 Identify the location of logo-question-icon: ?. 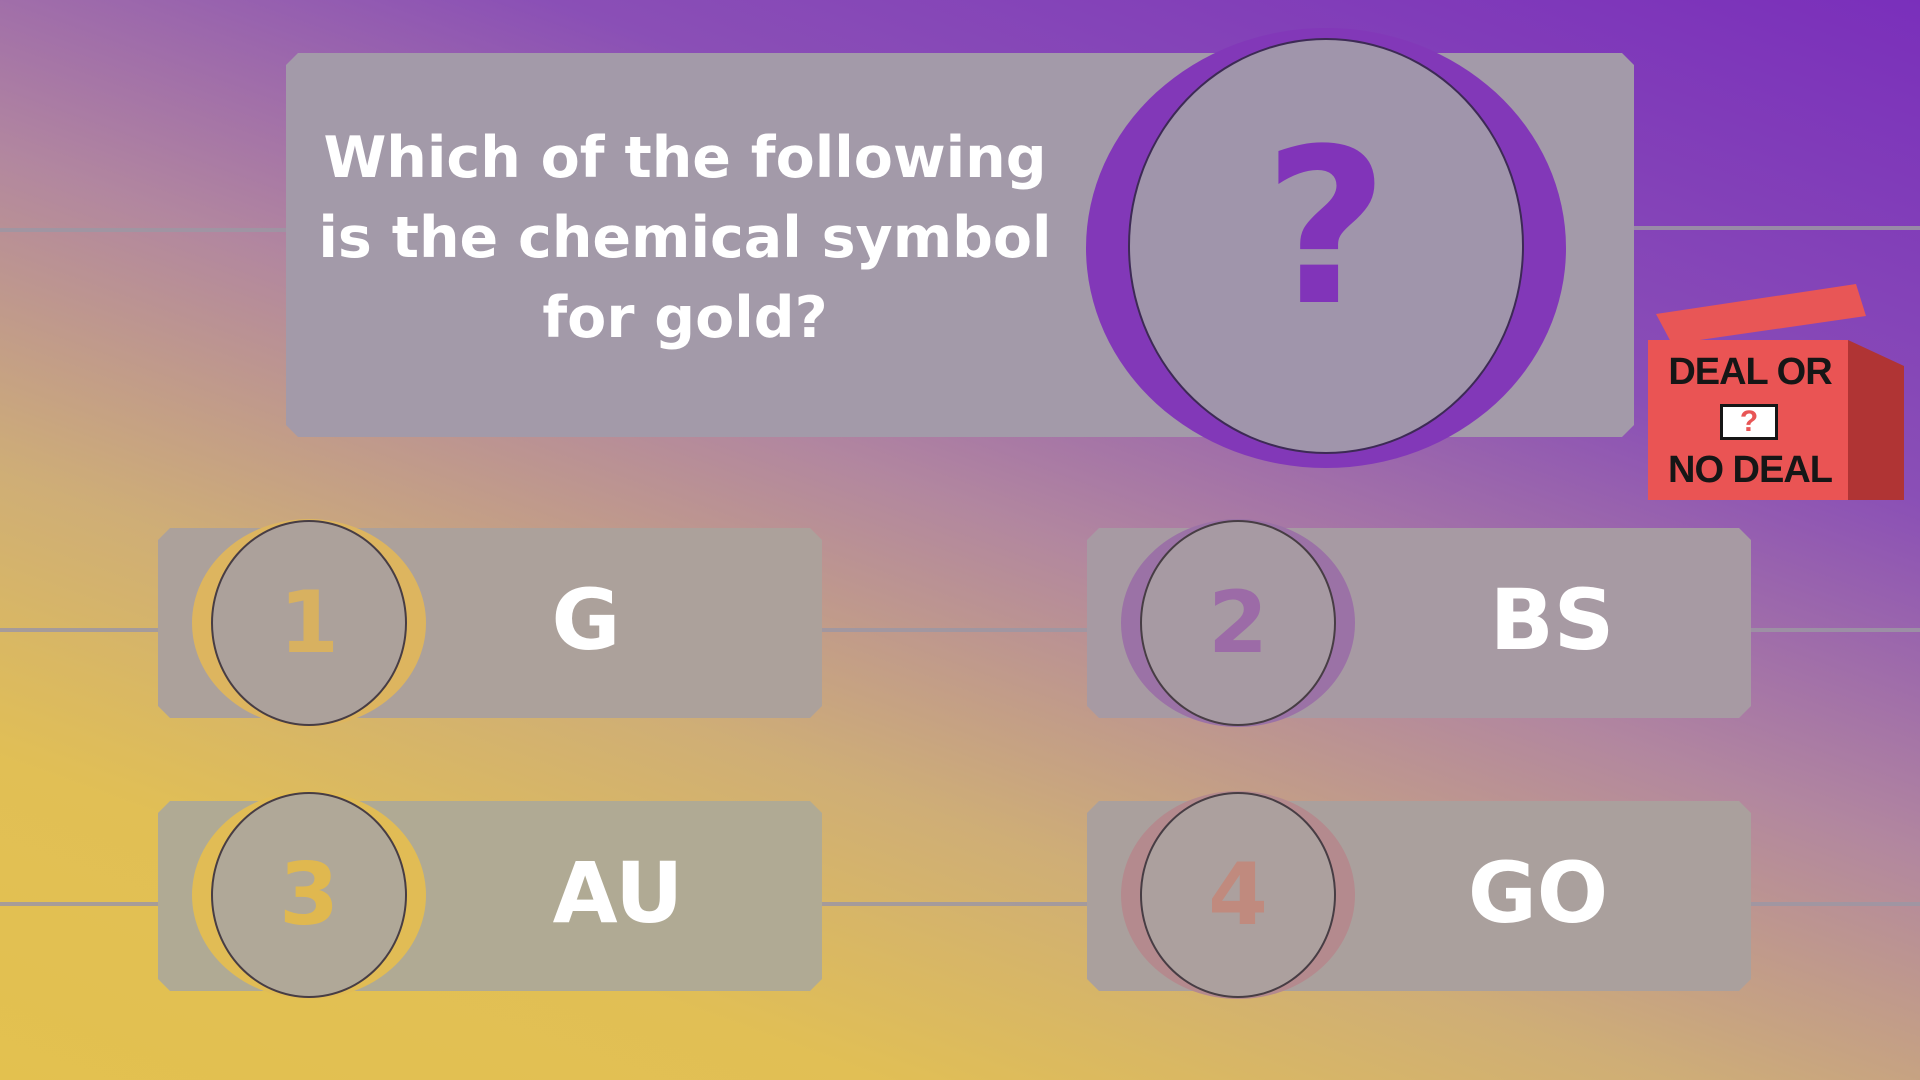
(1749, 422).